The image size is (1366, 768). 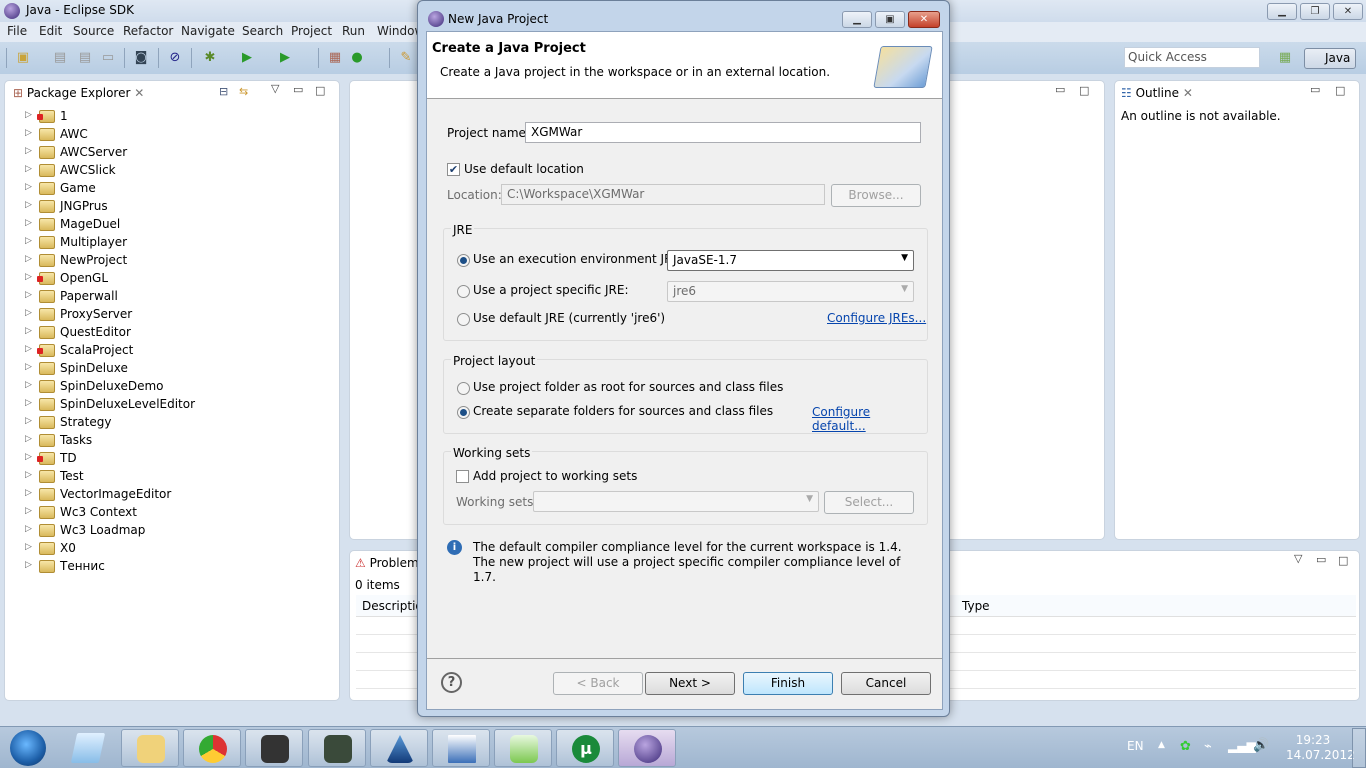 What do you see at coordinates (598, 683) in the screenshot?
I see `back-button: < Back` at bounding box center [598, 683].